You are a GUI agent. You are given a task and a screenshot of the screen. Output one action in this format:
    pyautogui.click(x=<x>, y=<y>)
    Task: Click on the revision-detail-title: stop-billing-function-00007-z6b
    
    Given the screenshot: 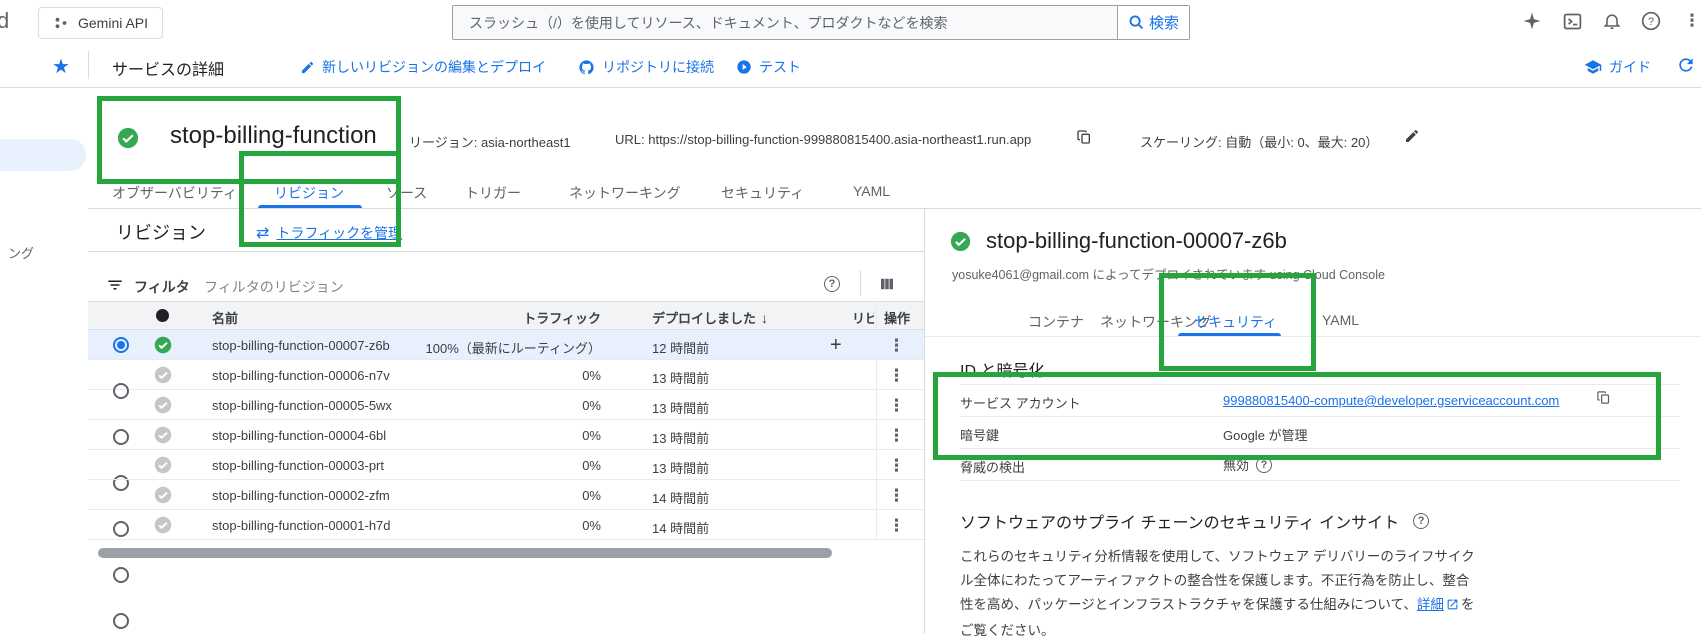 What is the action you would take?
    pyautogui.click(x=1136, y=240)
    